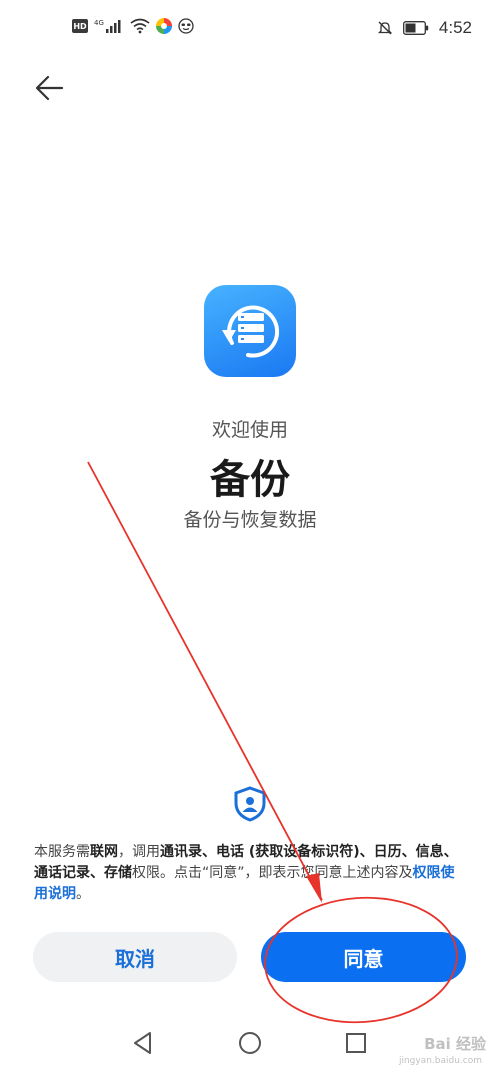 This screenshot has height=1070, width=500. I want to click on status-left-icons: HD 4G, so click(133, 26).